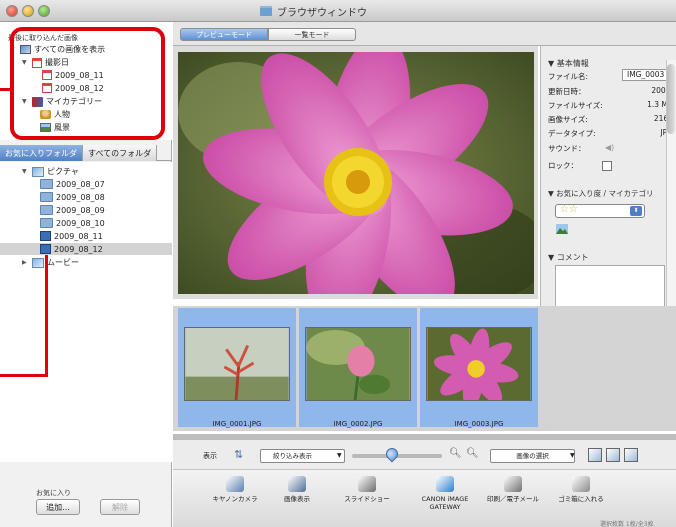 This screenshot has width=676, height=527. I want to click on info-label-modified: 更新日時：, so click(567, 91).